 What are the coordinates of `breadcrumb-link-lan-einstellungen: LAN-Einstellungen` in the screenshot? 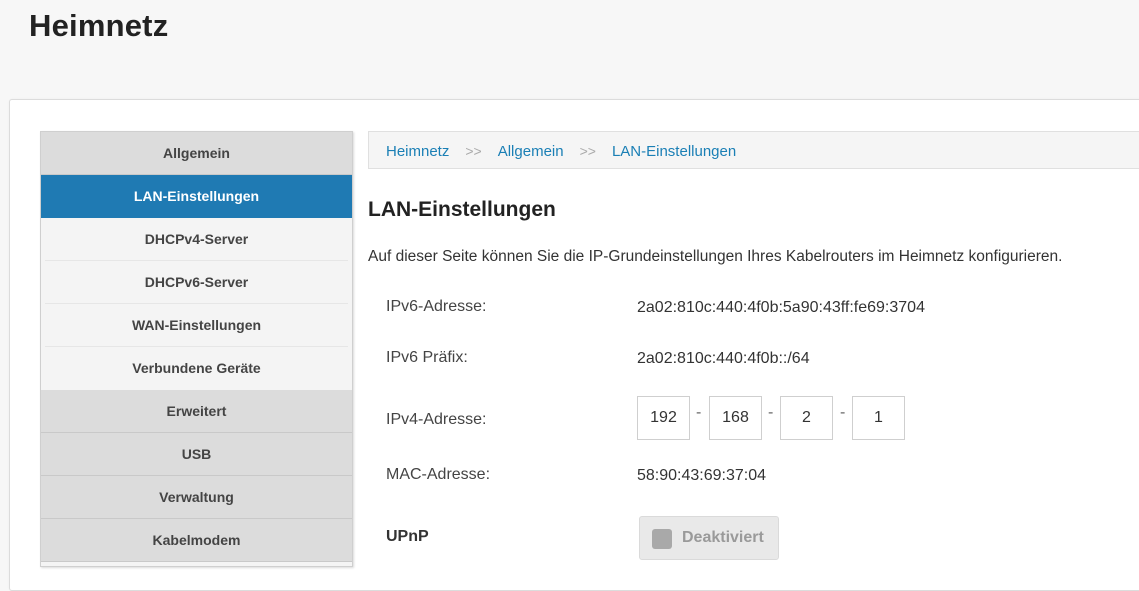 It's located at (674, 151).